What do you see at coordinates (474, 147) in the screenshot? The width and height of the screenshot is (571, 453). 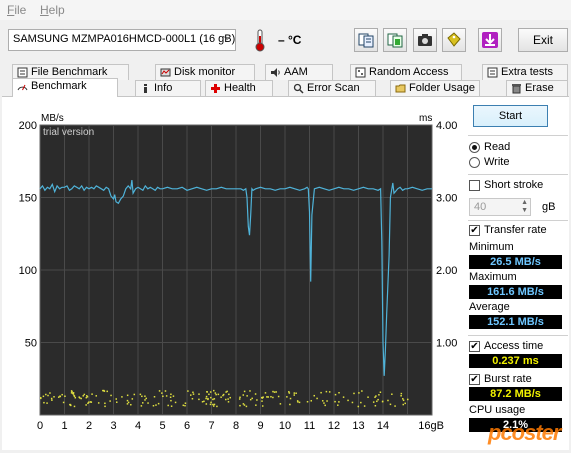 I see `read-radio` at bounding box center [474, 147].